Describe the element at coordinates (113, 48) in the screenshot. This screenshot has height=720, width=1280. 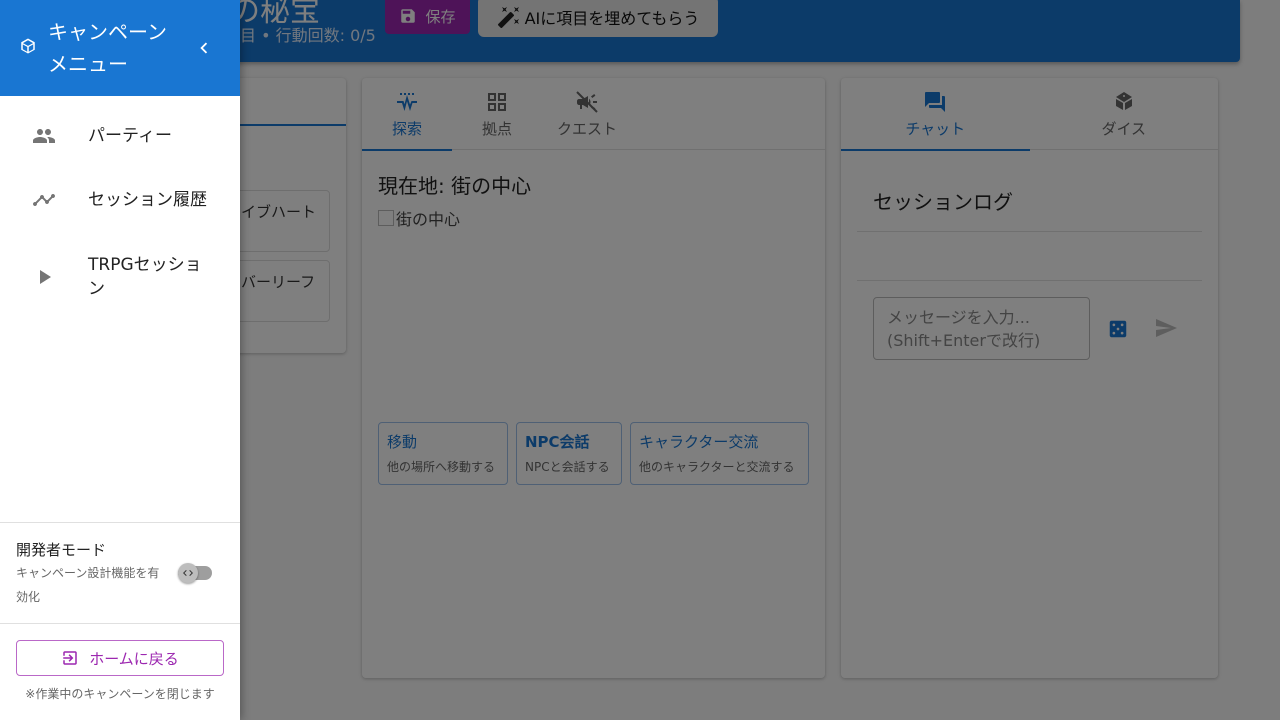
I see `drawer-title: キャンペーン メニュー` at that location.